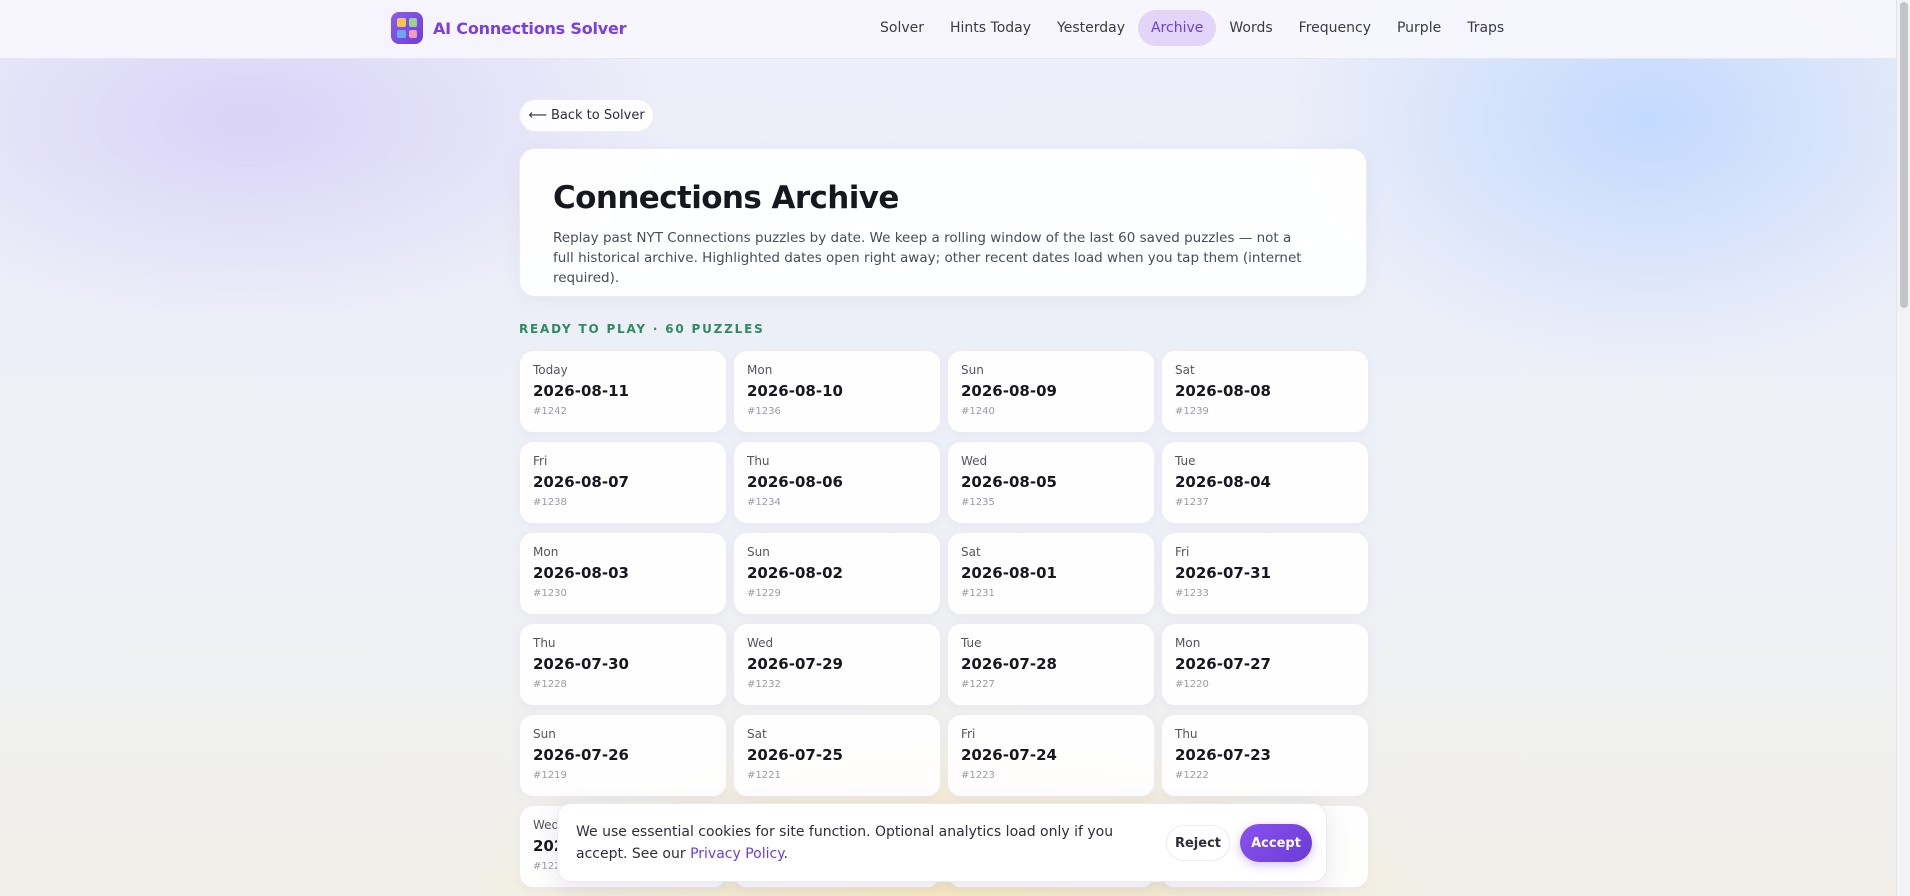 Image resolution: width=1910 pixels, height=896 pixels. Describe the element at coordinates (1009, 482) in the screenshot. I see `puzzle-date: 2026-08-05` at that location.